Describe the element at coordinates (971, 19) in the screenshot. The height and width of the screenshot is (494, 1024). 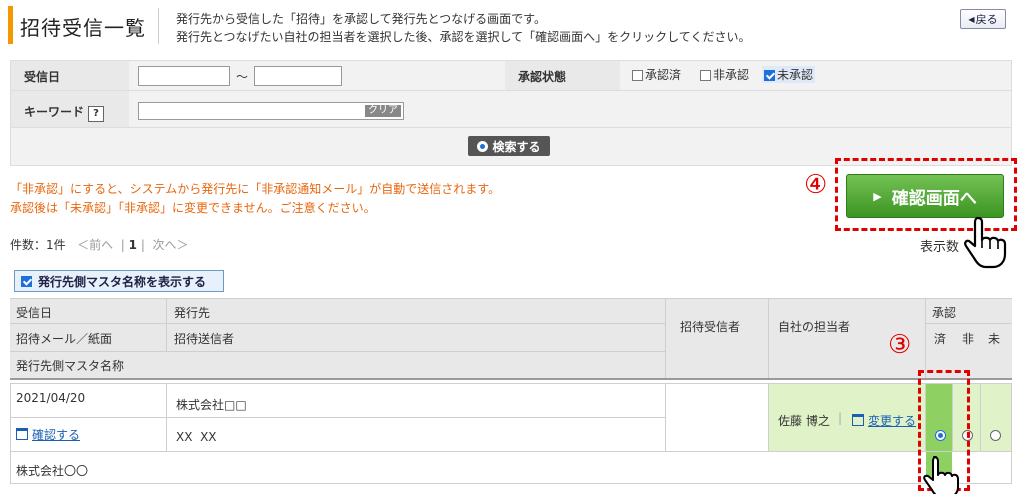
I see `back-arrow-icon: ◀` at that location.